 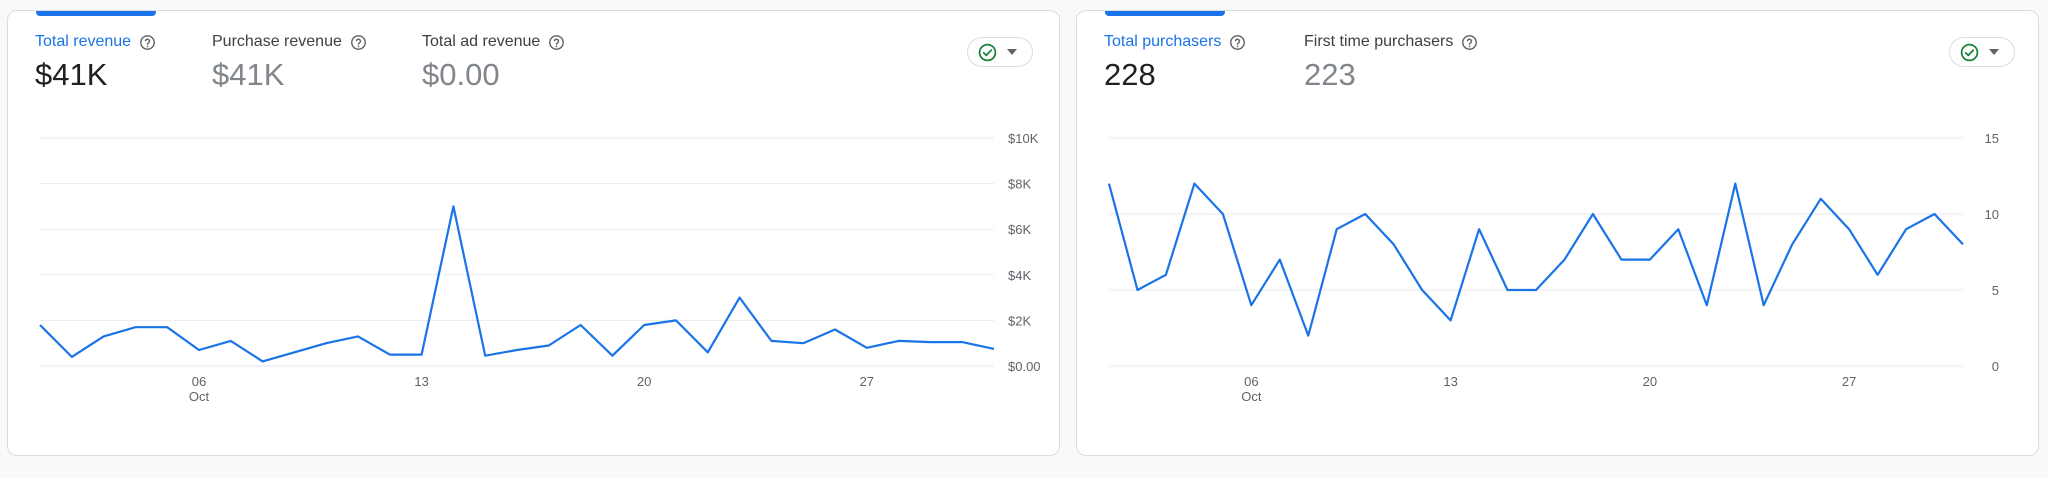 What do you see at coordinates (289, 63) in the screenshot?
I see `metric-purchase-revenue: Purchase revenue $41K` at bounding box center [289, 63].